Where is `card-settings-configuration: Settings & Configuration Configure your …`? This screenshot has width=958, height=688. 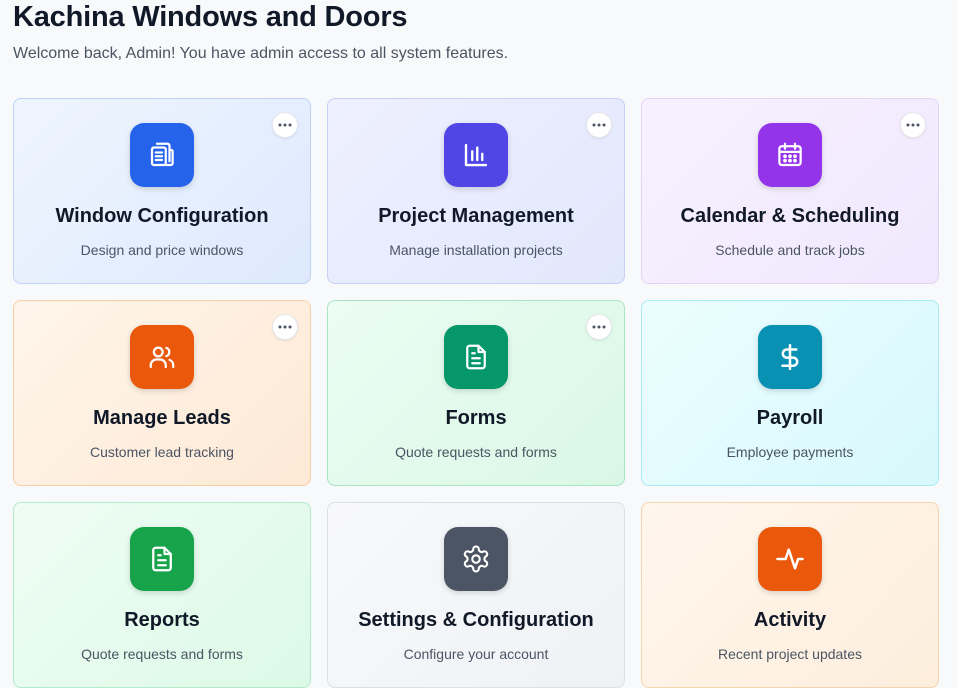 card-settings-configuration: Settings & Configuration Configure your … is located at coordinates (476, 595).